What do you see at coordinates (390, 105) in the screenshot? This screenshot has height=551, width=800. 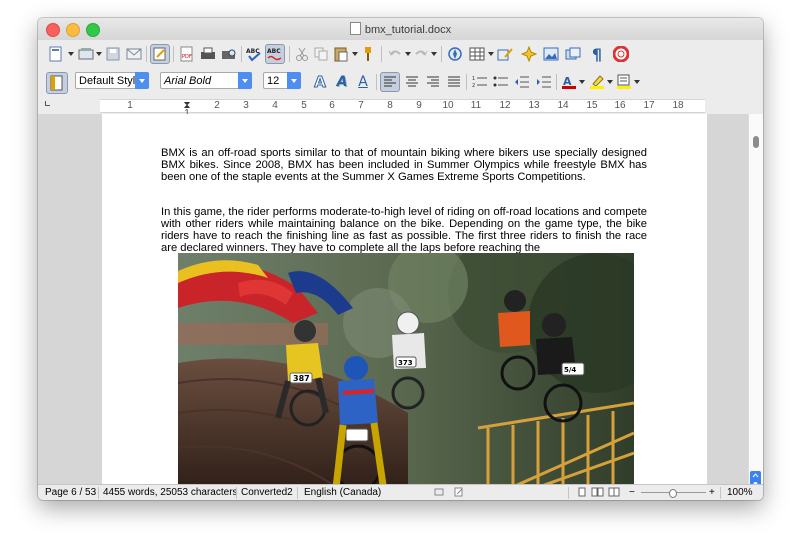 I see `ruler-tick: 8` at bounding box center [390, 105].